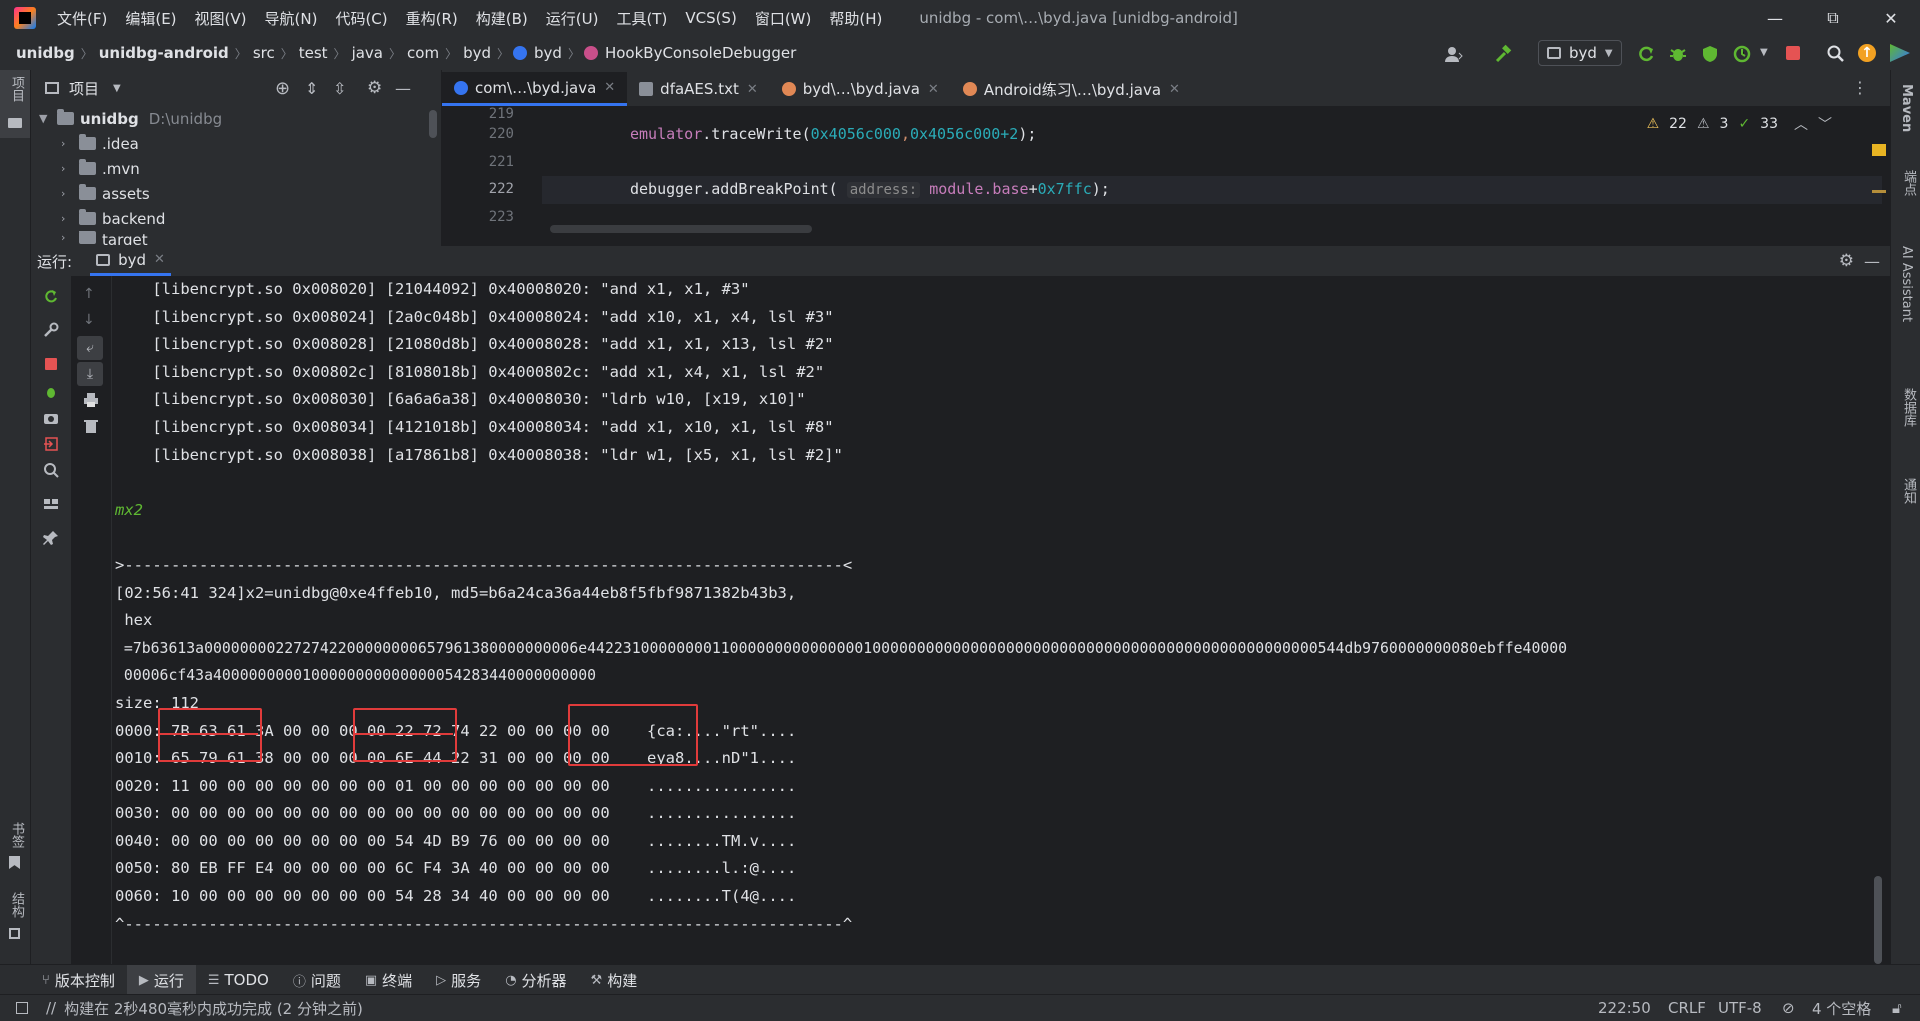 The image size is (1920, 1021). What do you see at coordinates (91, 426) in the screenshot?
I see `trash-icon` at bounding box center [91, 426].